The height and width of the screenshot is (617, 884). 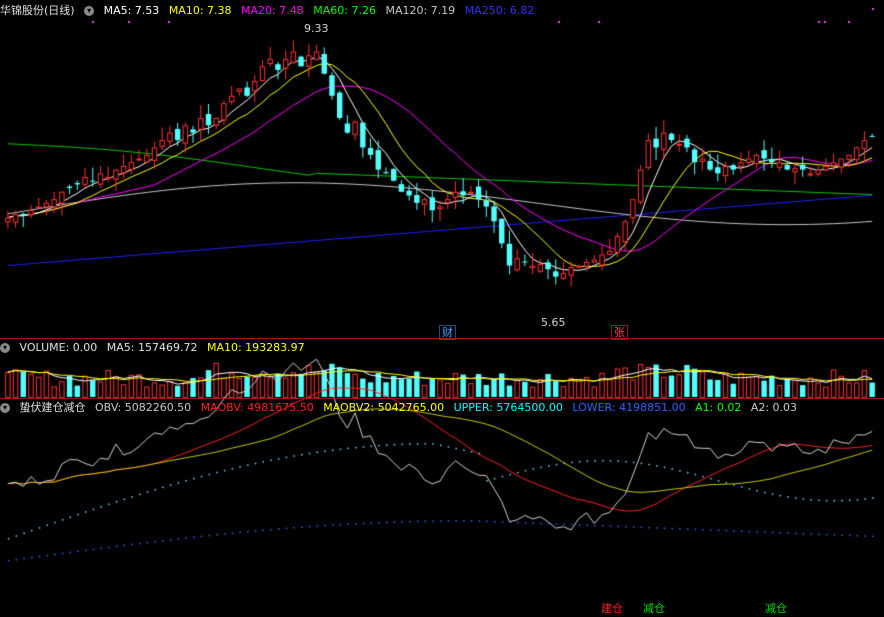 I want to click on ma10-label: MA10: 7.38, so click(x=200, y=10).